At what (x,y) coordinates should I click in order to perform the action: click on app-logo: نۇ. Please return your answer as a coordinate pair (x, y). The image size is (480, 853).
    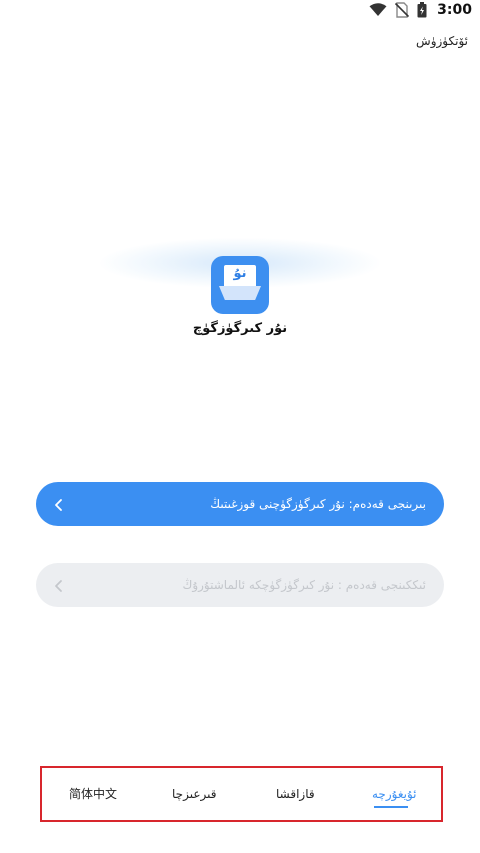
    Looking at the image, I should click on (240, 285).